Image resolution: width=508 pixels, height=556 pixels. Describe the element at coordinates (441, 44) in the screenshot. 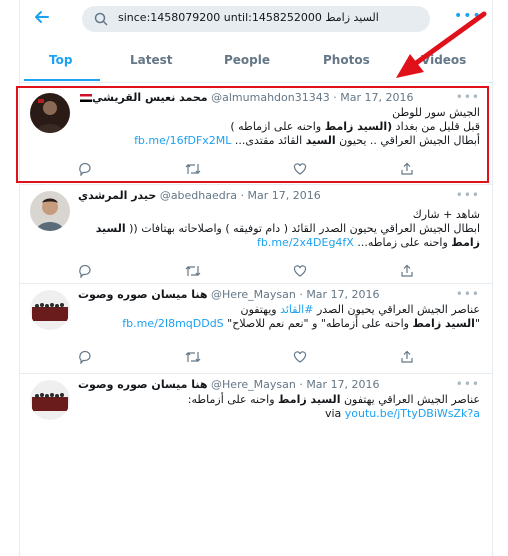

I see `red-arrow-icon` at that location.